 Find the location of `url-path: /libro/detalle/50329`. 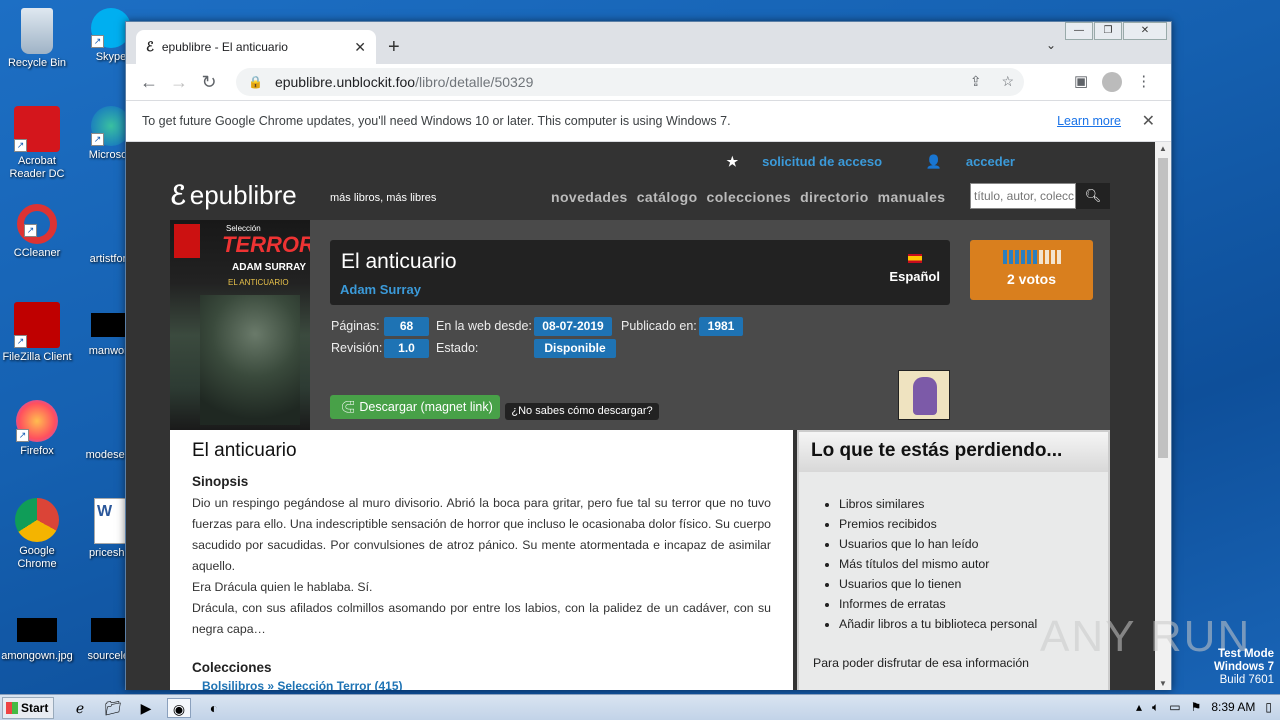

url-path: /libro/detalle/50329 is located at coordinates (474, 82).